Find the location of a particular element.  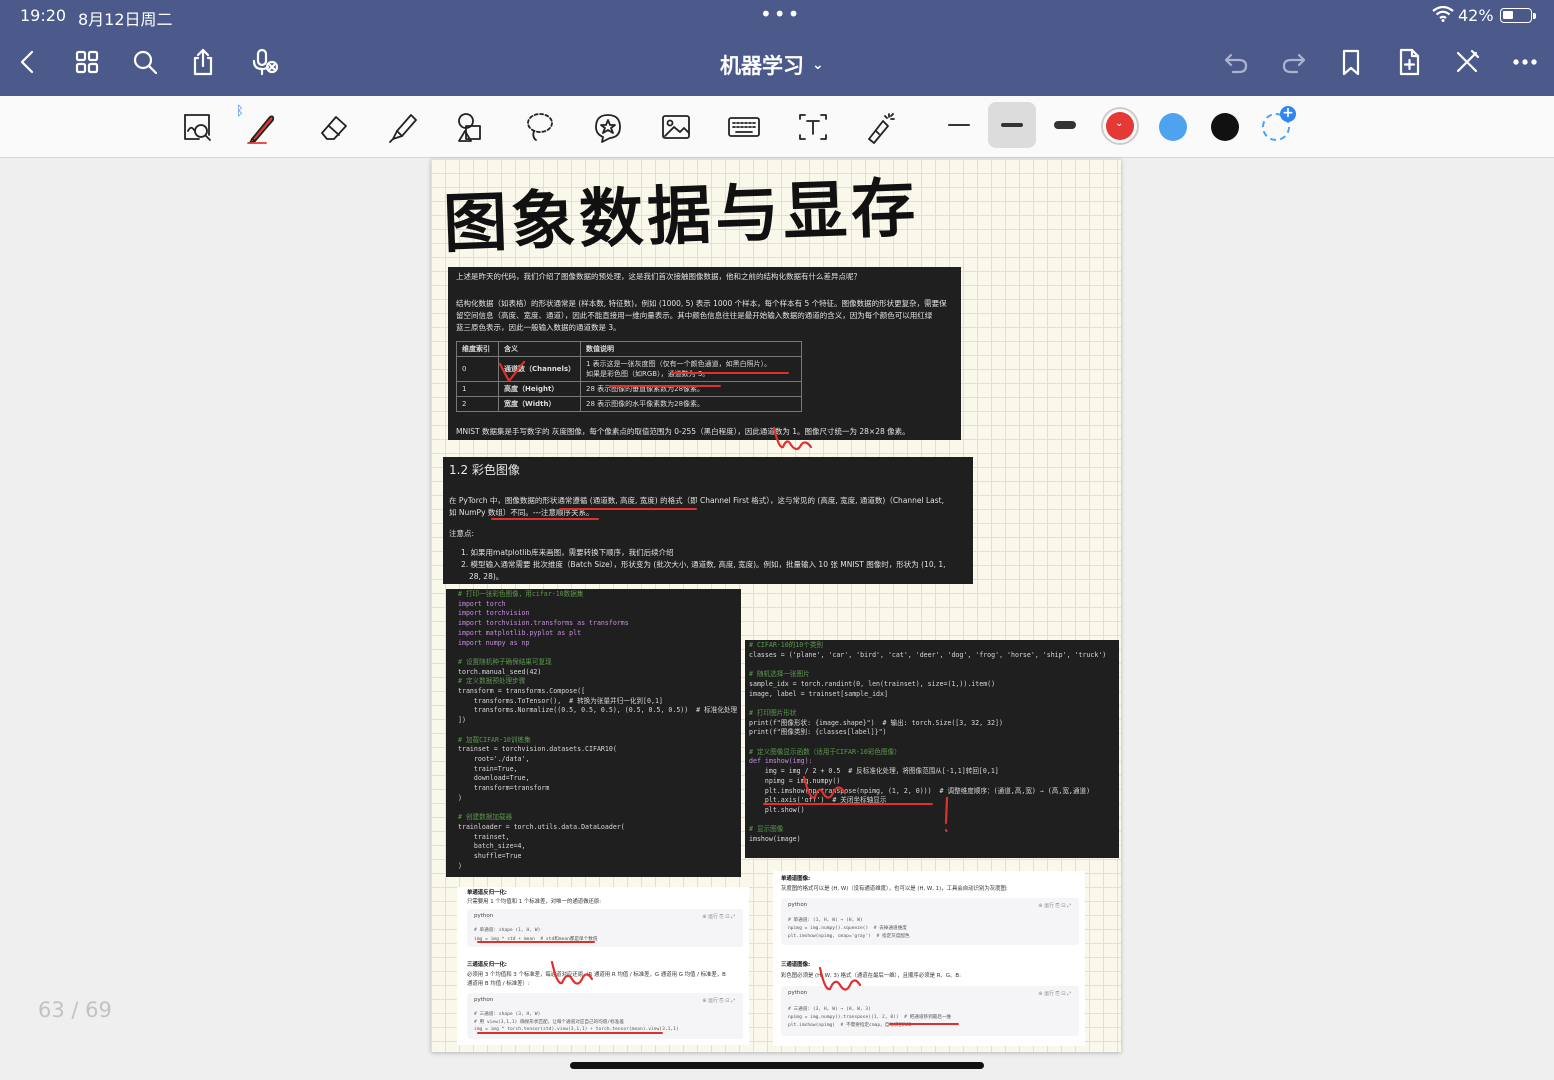

image-tool is located at coordinates (676, 127).